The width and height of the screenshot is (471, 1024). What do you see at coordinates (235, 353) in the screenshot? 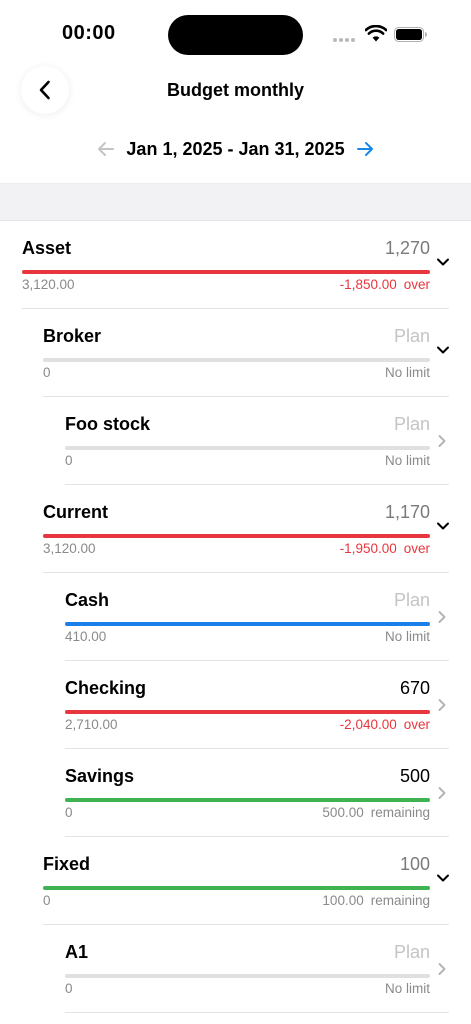
I see `budget-row-broker: Broker Plan 0 No limit` at bounding box center [235, 353].